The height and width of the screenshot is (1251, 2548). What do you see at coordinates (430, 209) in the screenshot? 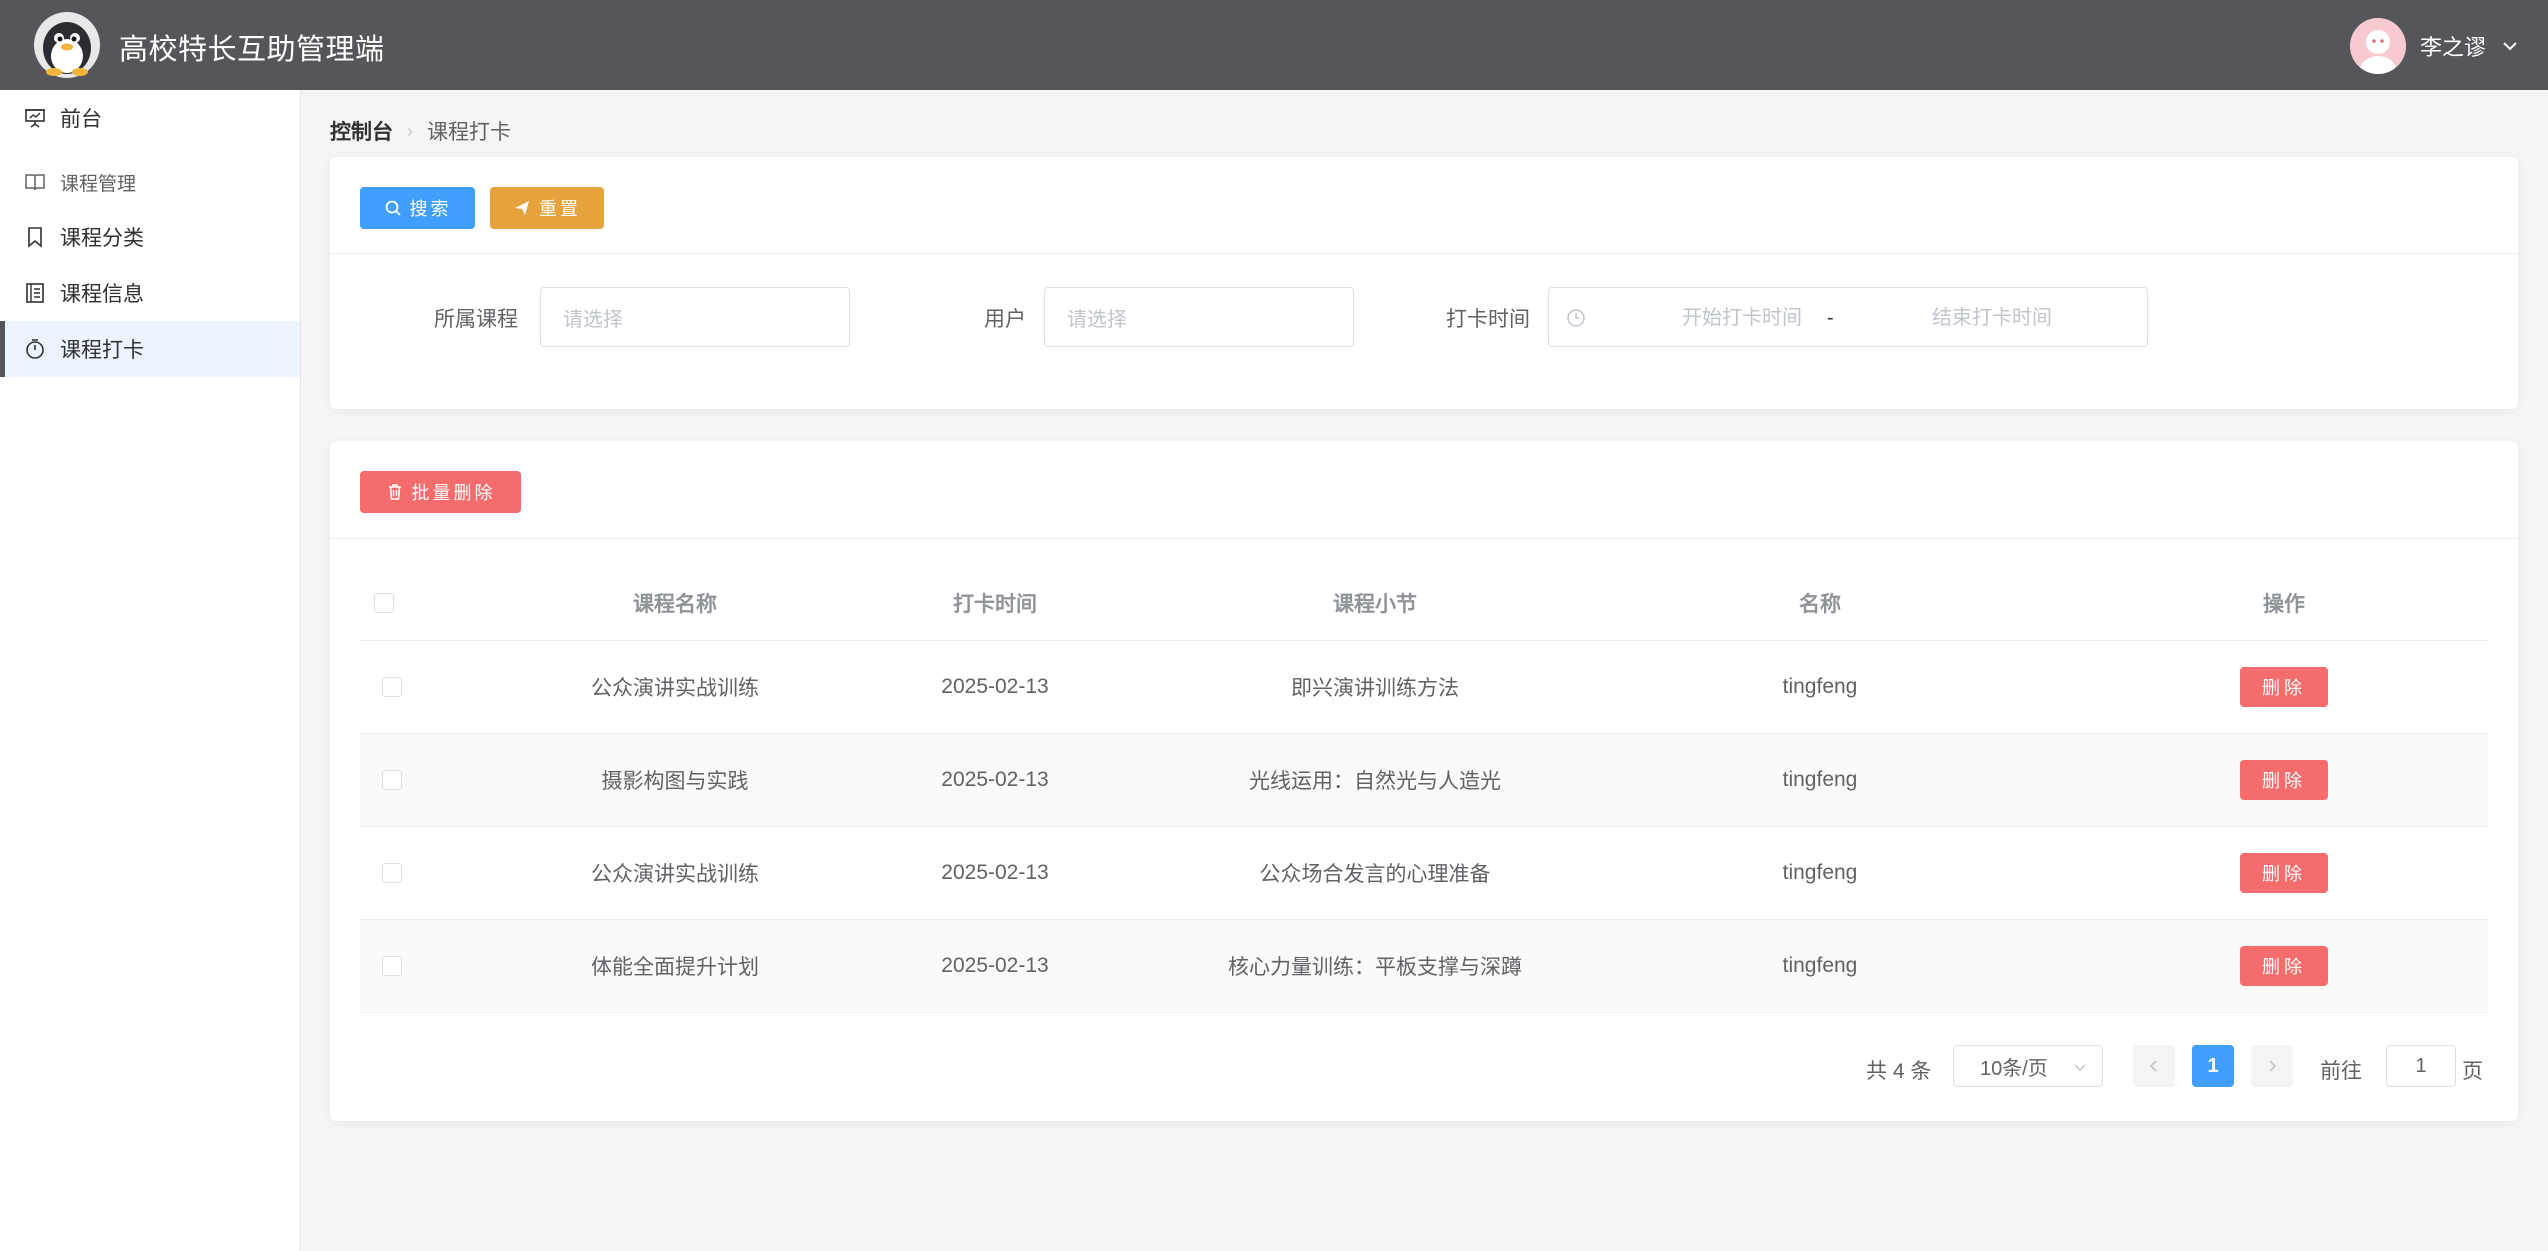
I see `search-button-label: 搜索` at bounding box center [430, 209].